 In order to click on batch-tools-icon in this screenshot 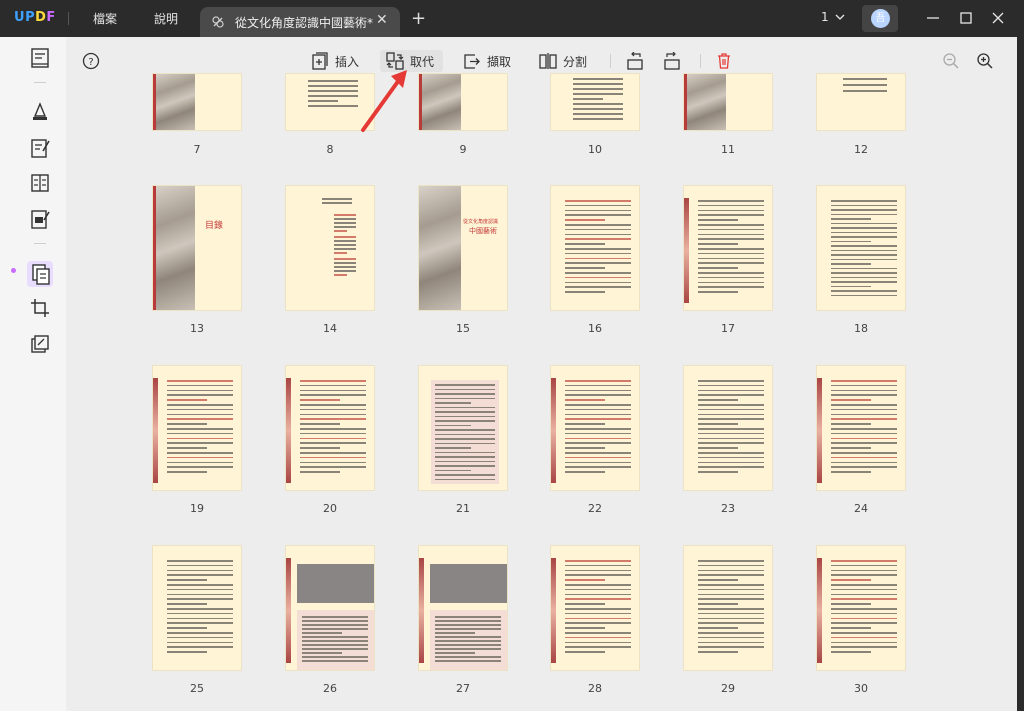, I will do `click(40, 344)`.